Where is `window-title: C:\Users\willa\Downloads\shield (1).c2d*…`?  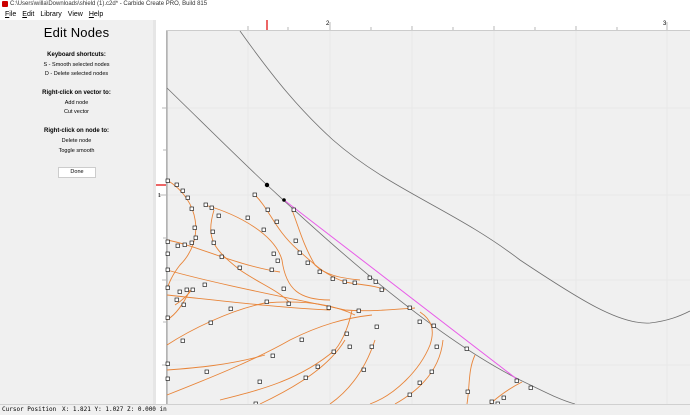
window-title: C:\Users\willa\Downloads\shield (1).c2d*… is located at coordinates (109, 4).